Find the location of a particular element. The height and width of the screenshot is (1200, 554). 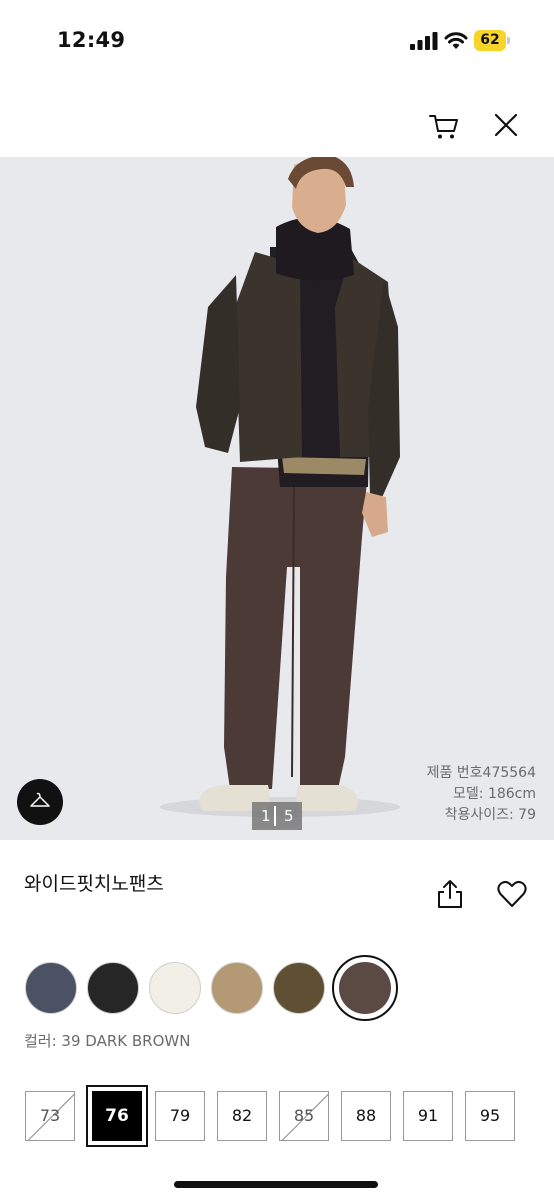

model-info: 제품 번호475564 모델: 186cm 착용사이즈: 79 is located at coordinates (481, 794).